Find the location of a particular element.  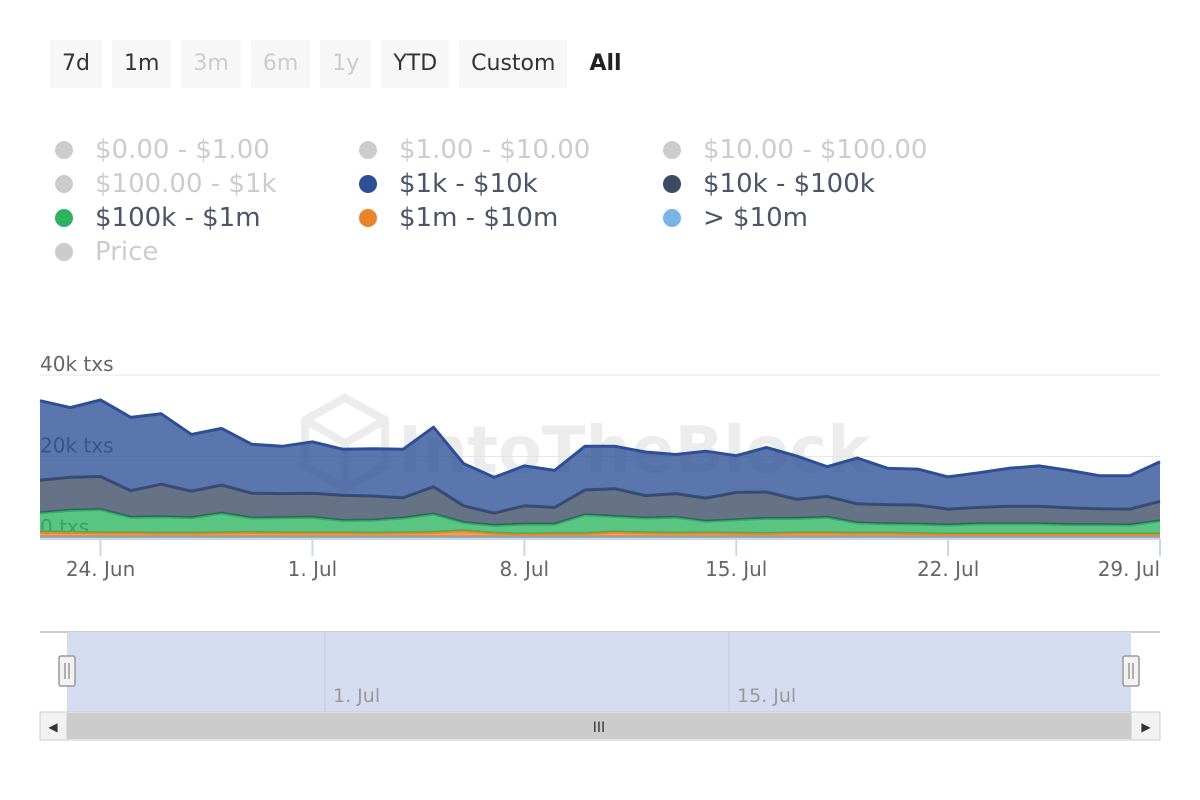

x-tick-label: 22. Jul is located at coordinates (948, 569).